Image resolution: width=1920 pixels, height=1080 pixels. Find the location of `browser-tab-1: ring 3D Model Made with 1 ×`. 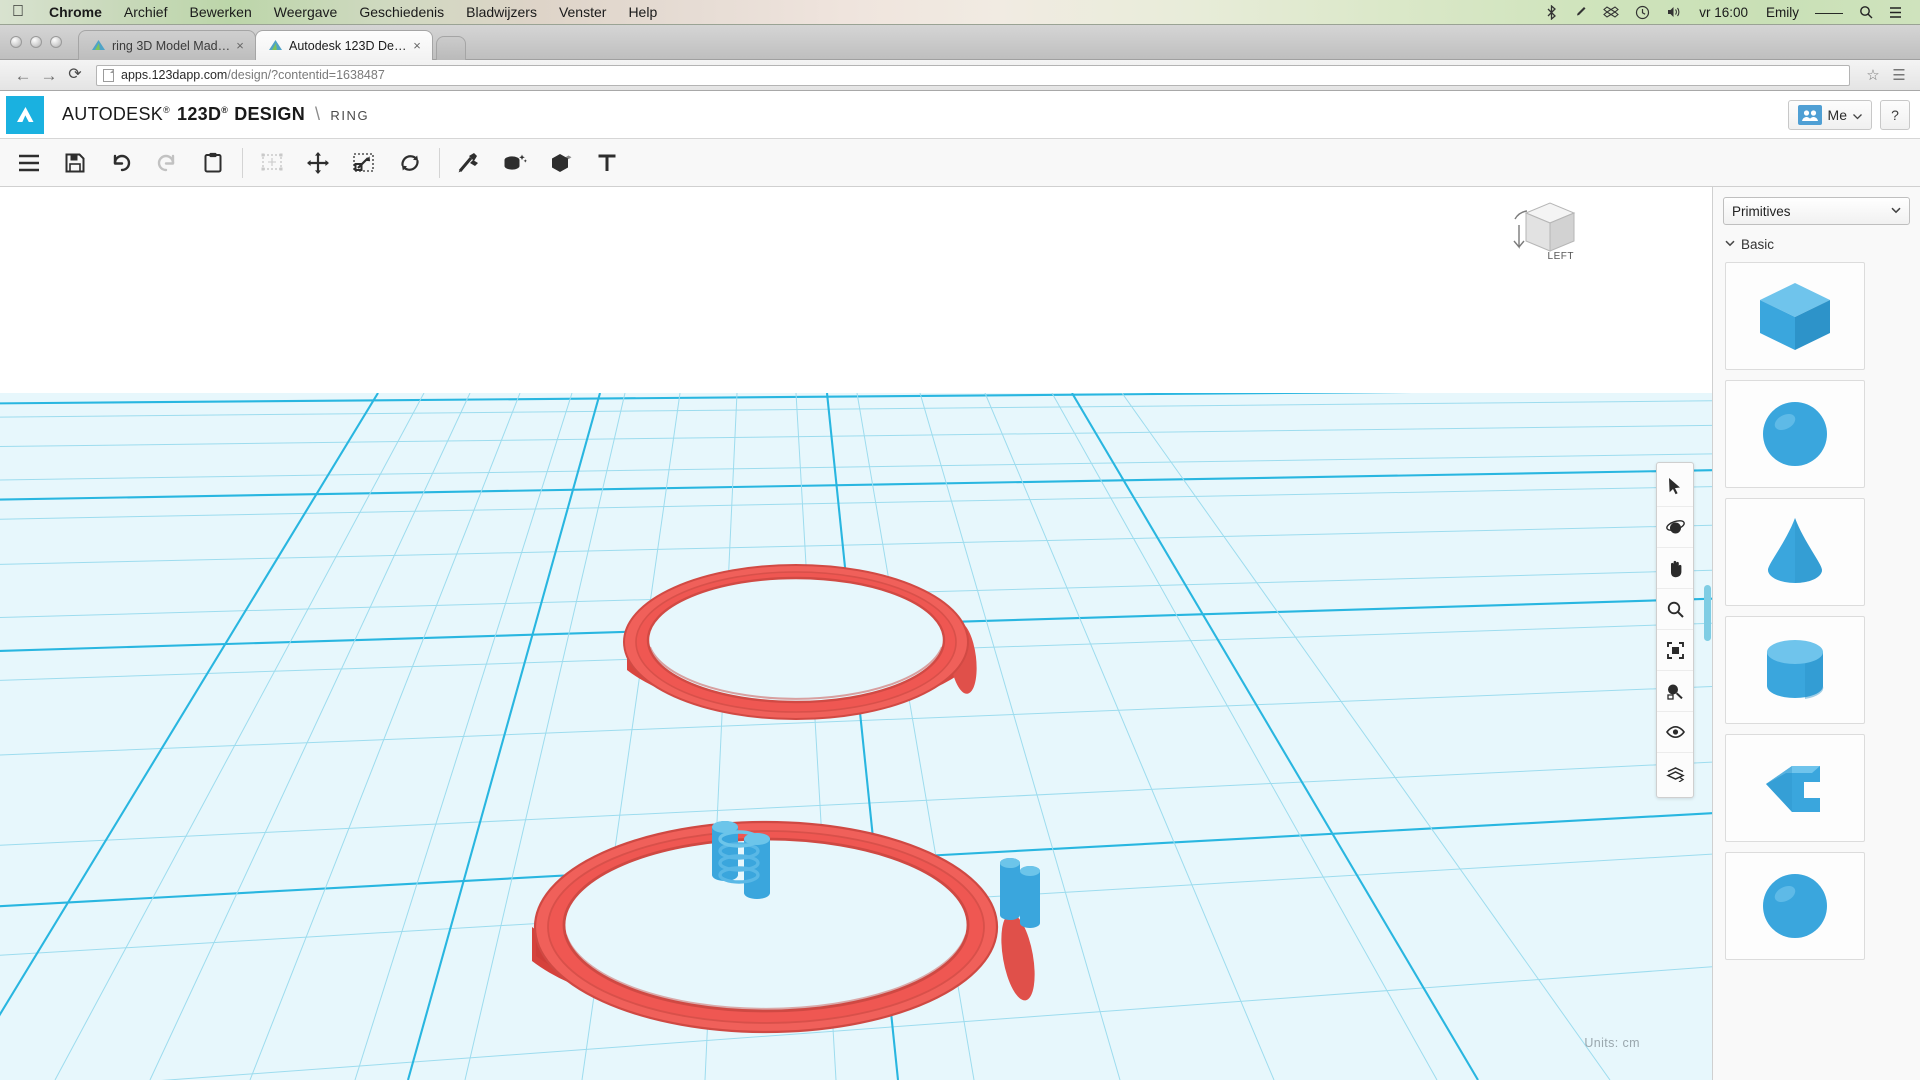

browser-tab-1: ring 3D Model Made with 1 × is located at coordinates (167, 45).